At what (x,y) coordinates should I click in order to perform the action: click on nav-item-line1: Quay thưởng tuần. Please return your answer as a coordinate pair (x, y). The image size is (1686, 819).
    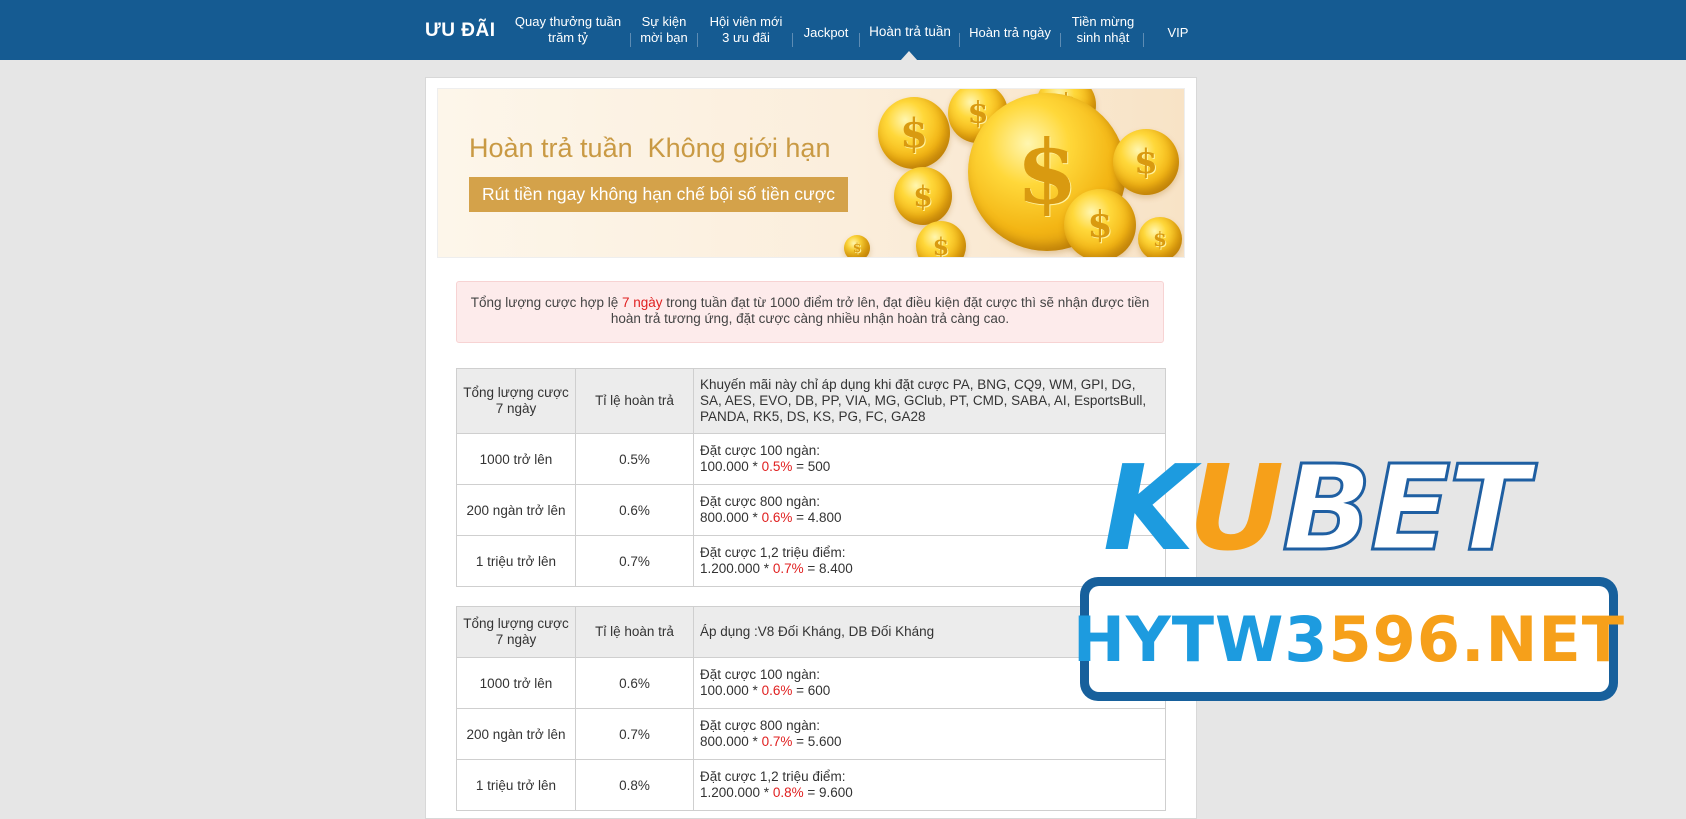
    Looking at the image, I should click on (568, 21).